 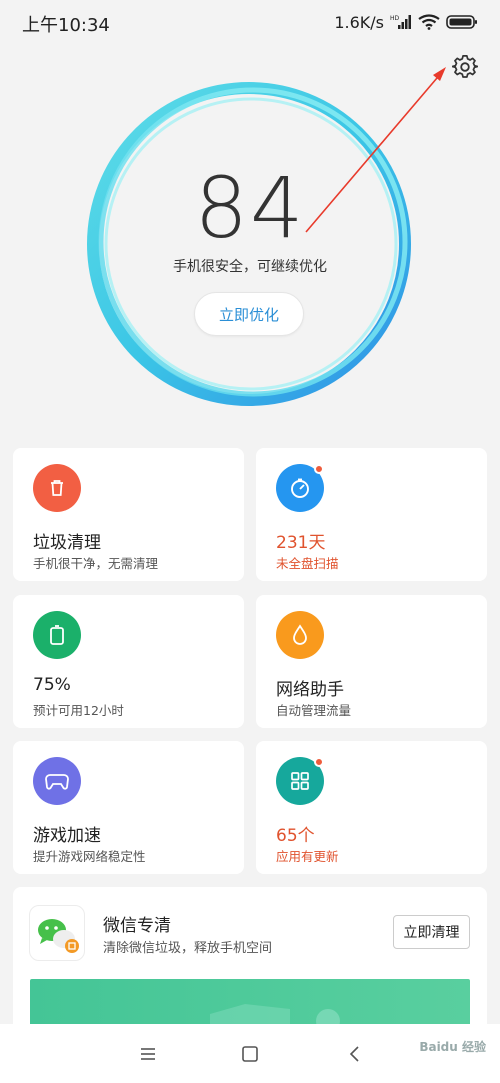 I want to click on optimize-button: 立即优化, so click(x=249, y=314).